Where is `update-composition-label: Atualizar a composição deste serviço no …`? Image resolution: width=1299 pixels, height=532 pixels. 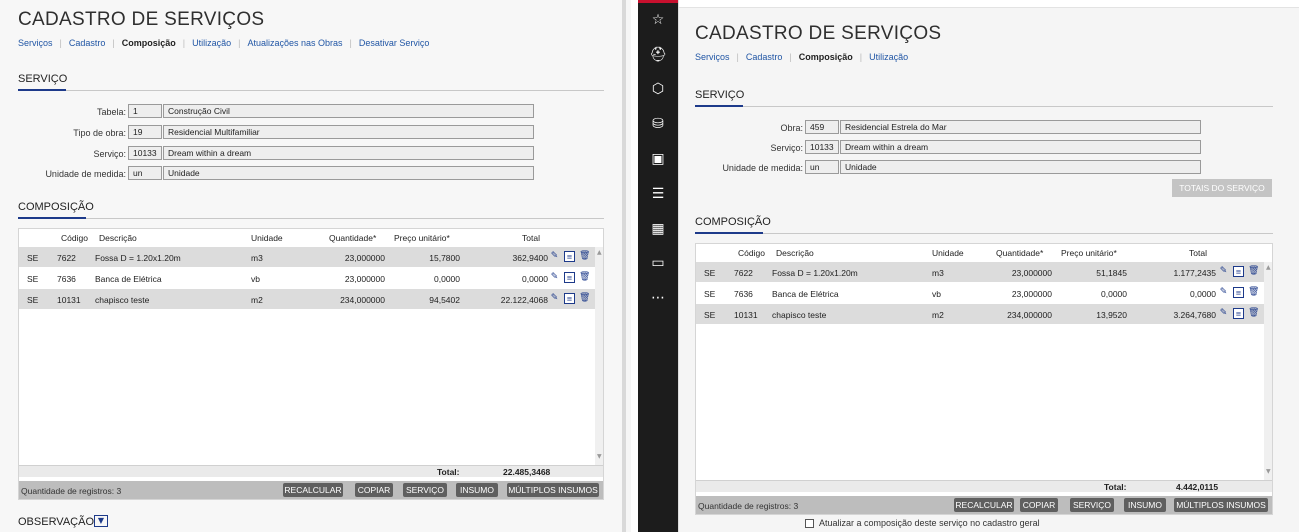 update-composition-label: Atualizar a composição deste serviço no … is located at coordinates (929, 523).